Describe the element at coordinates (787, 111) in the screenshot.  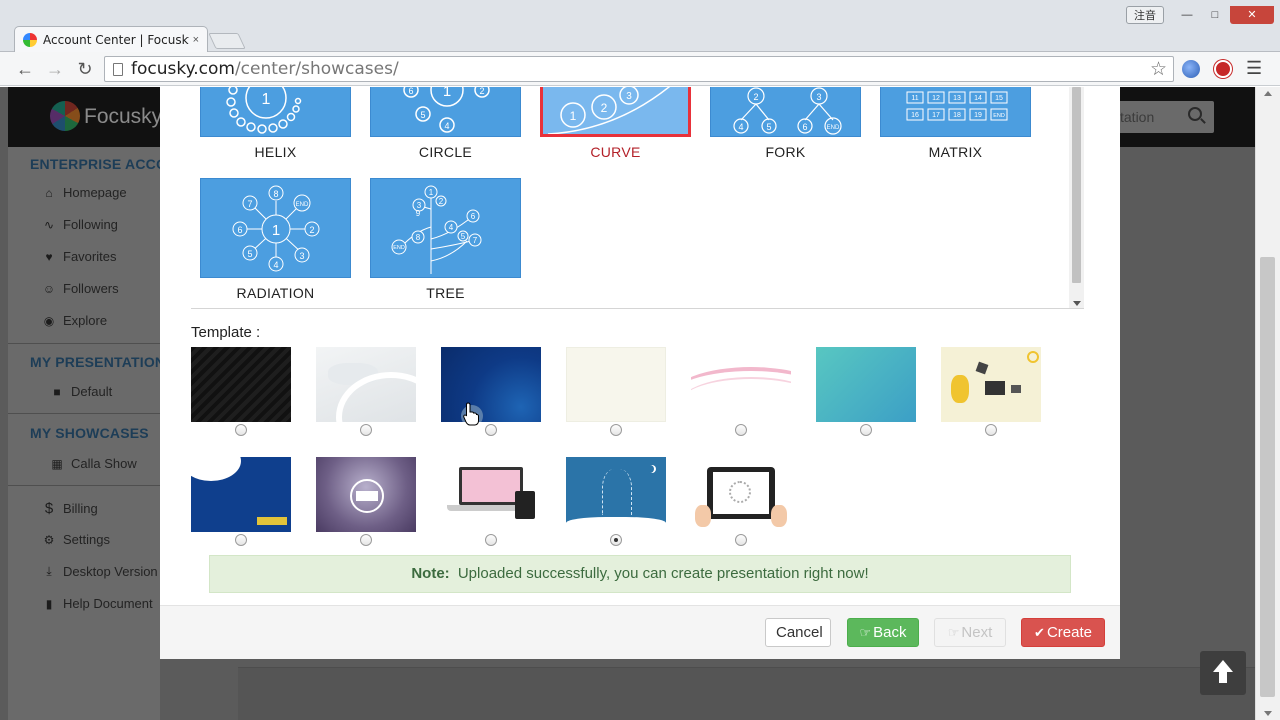
I see `fork-diagram-icon: 2 3 4 5 6 END` at that location.